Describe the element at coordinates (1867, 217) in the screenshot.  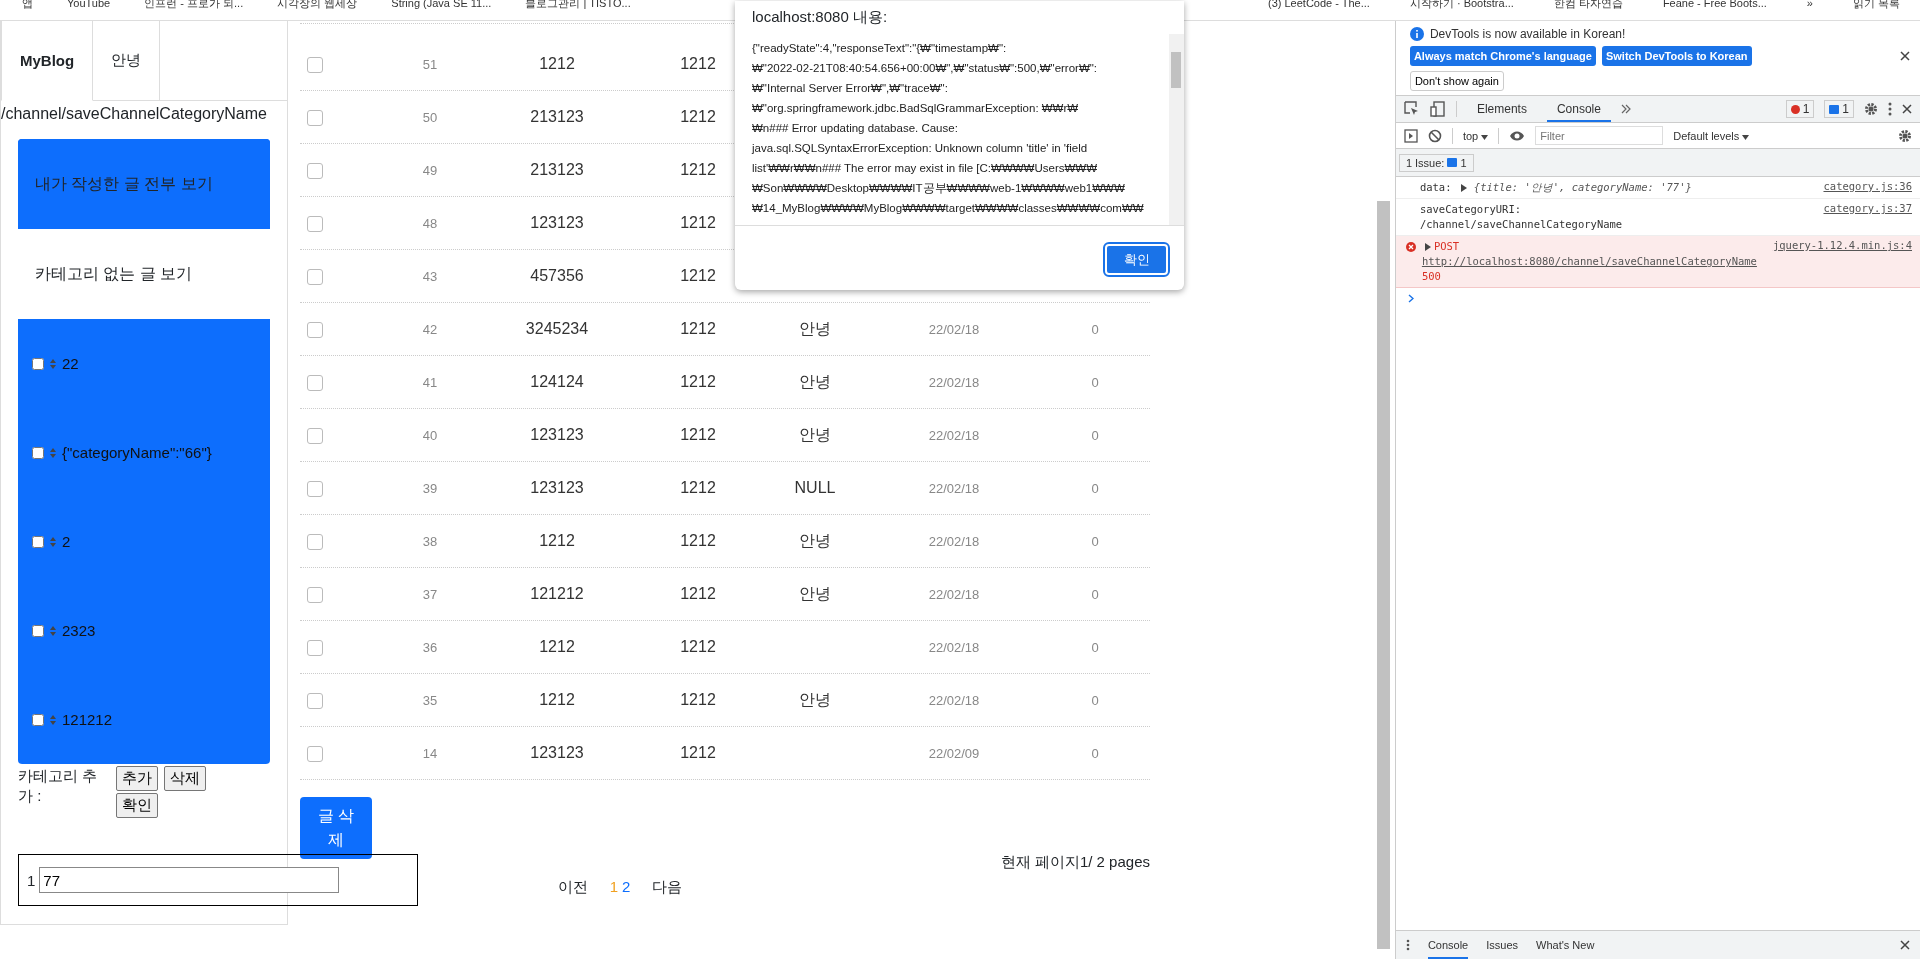
I see `source-link: category.js:37` at that location.